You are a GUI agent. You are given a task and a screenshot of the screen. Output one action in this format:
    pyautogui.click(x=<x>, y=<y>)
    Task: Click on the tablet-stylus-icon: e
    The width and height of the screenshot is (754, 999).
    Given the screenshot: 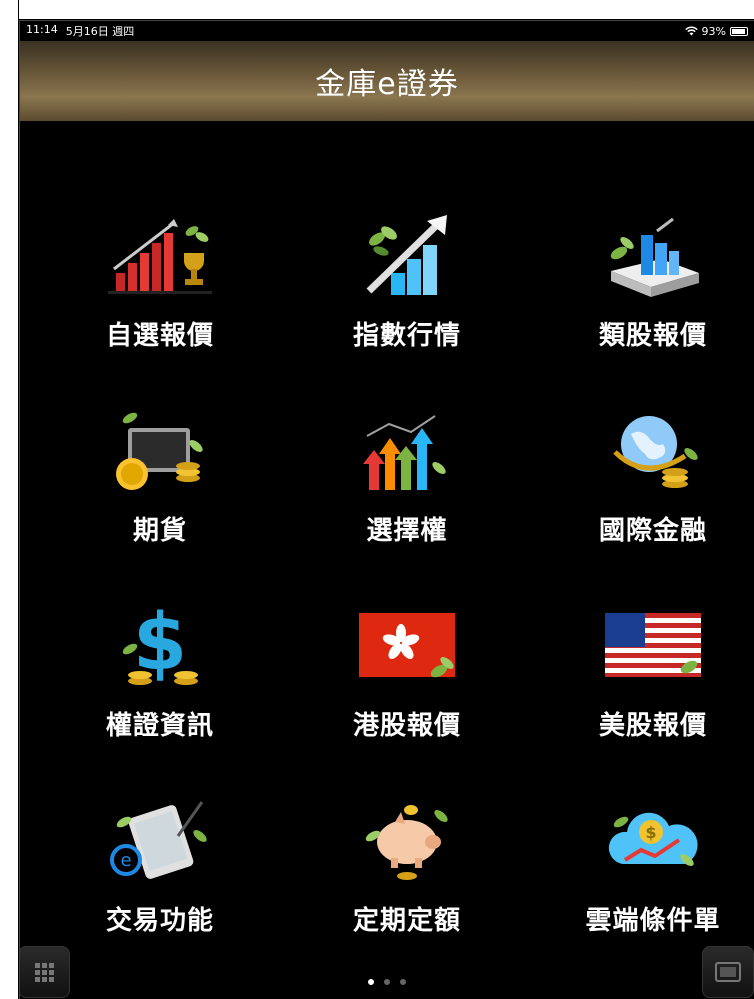 What is the action you would take?
    pyautogui.click(x=158, y=840)
    